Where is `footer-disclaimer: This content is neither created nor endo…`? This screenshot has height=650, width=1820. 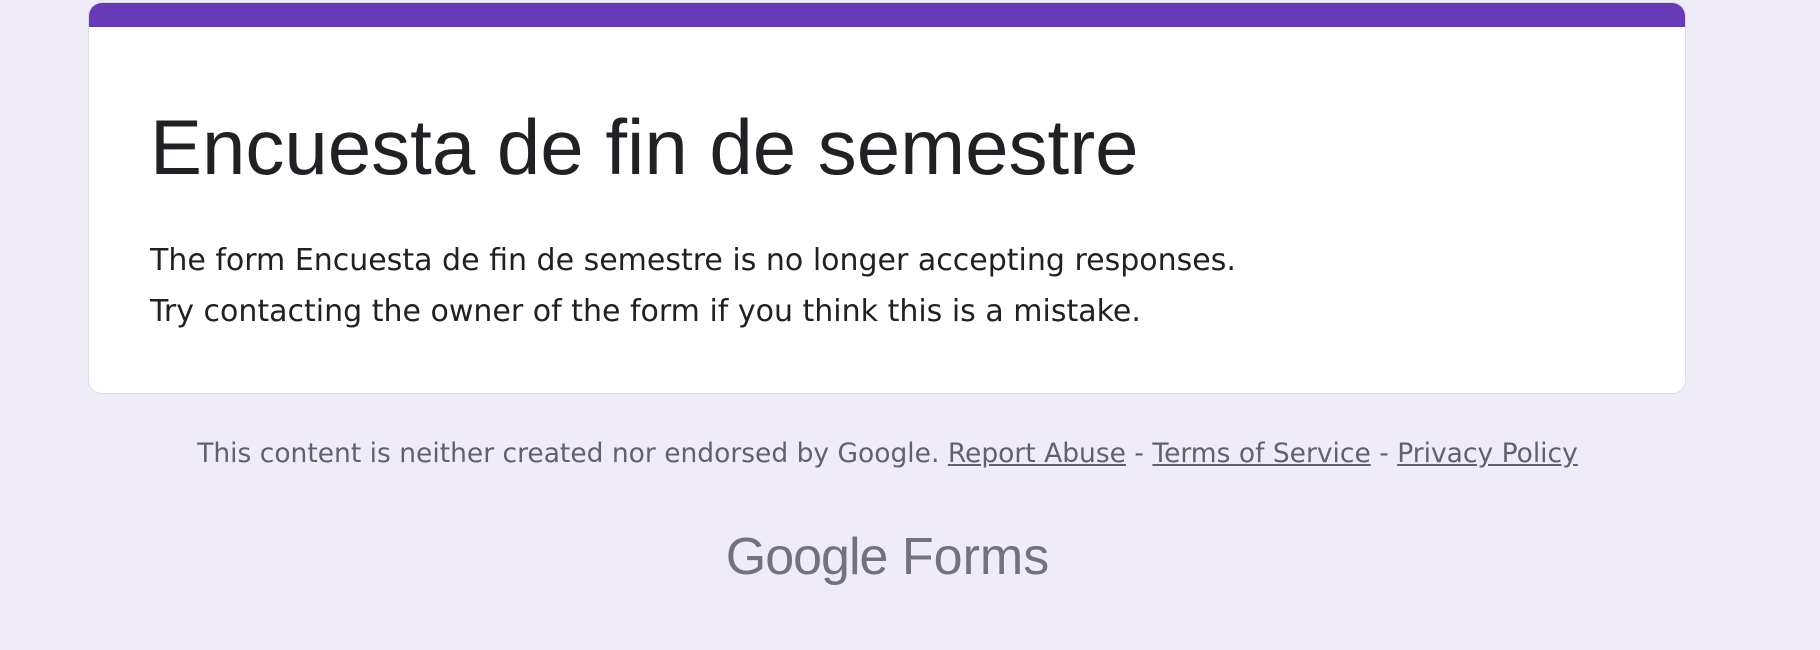 footer-disclaimer: This content is neither created nor endo… is located at coordinates (887, 454).